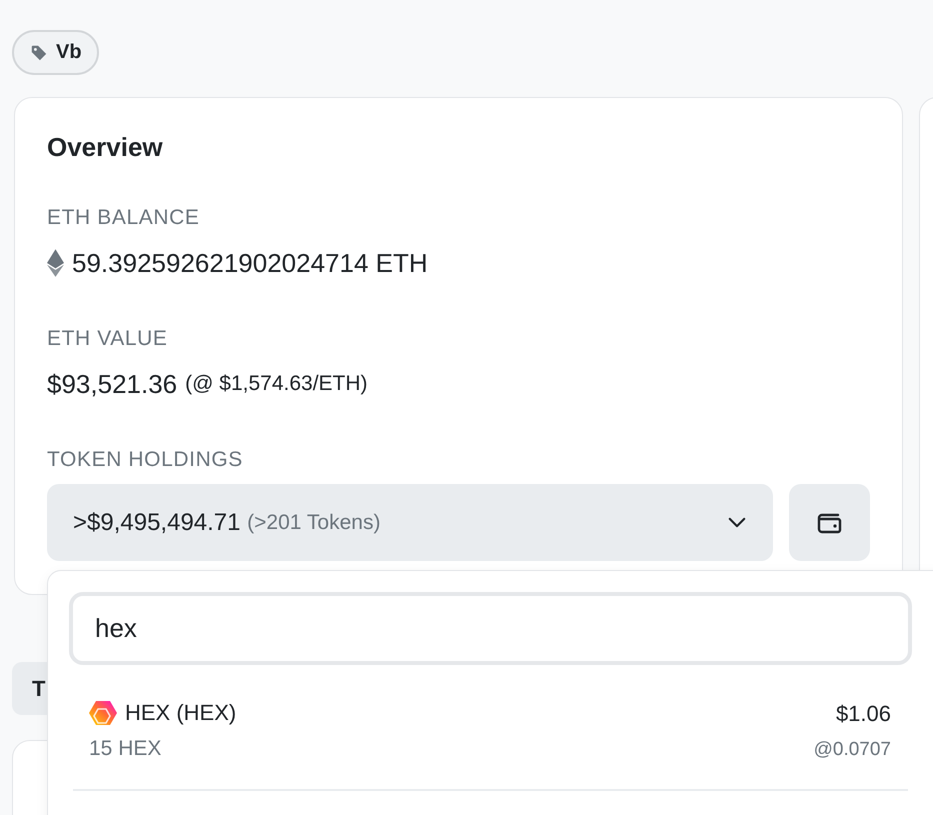  I want to click on tag-icon, so click(39, 53).